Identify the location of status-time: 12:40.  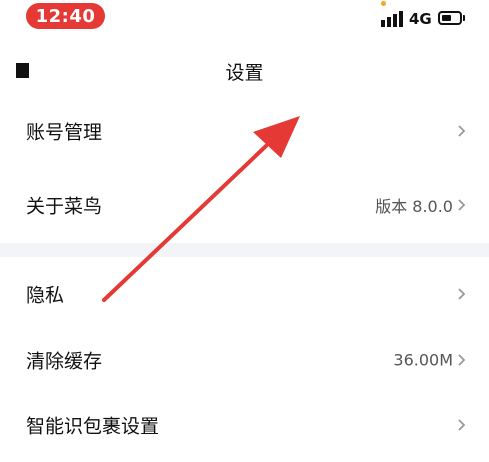
(65, 16).